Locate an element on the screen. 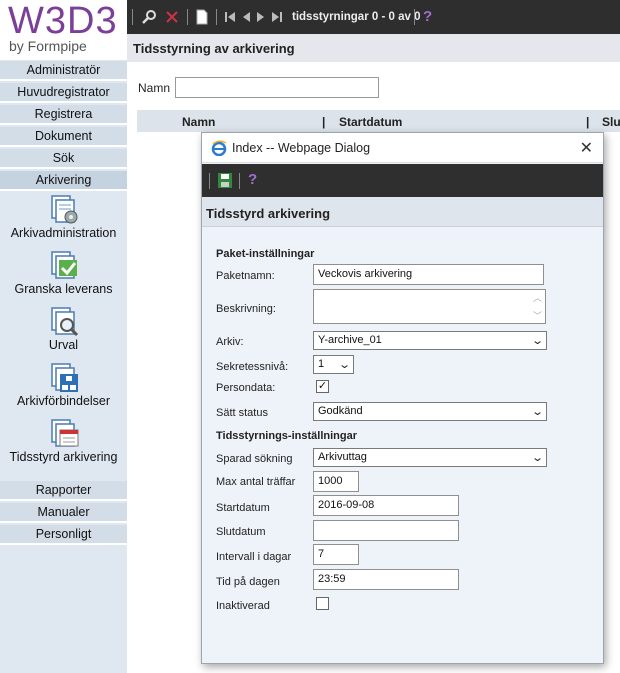  next-page-icon is located at coordinates (261, 17).